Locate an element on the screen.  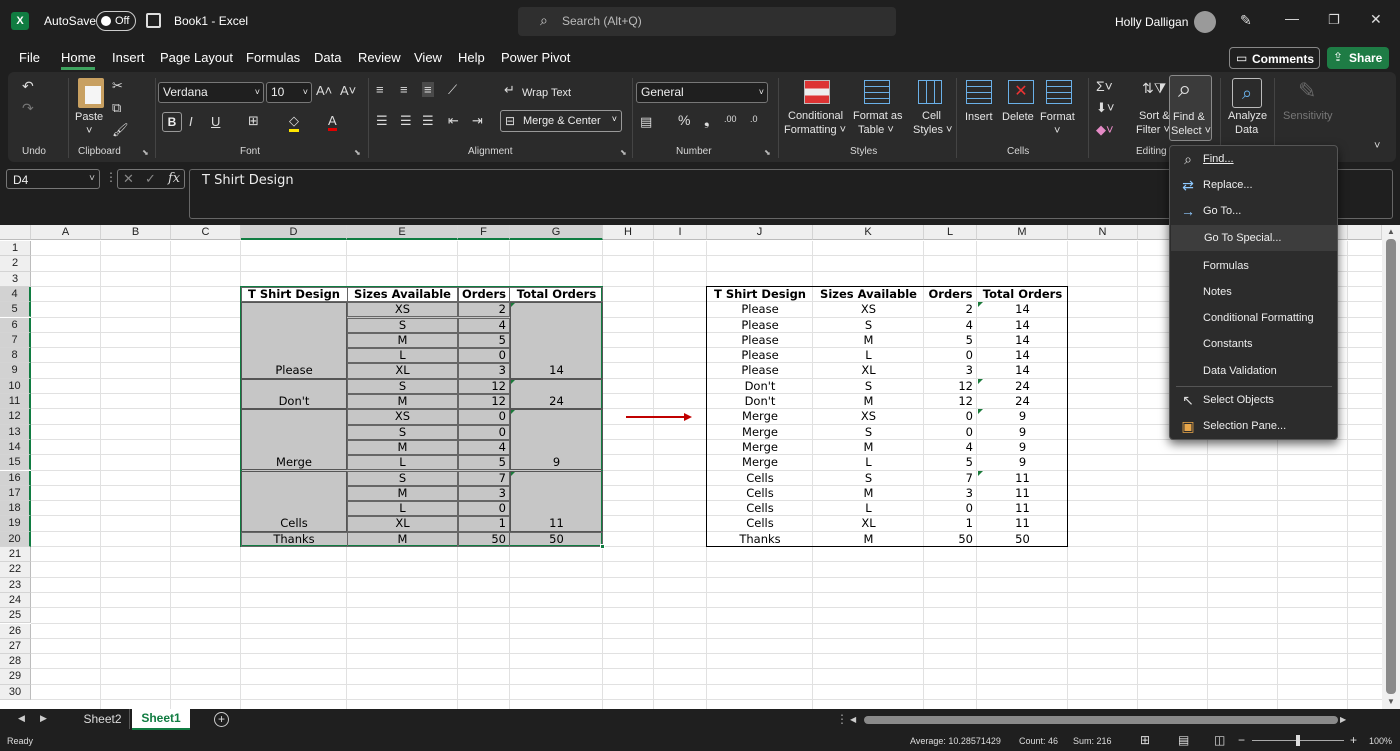
font-size-dropdown: 10 ˅ is located at coordinates (289, 92).